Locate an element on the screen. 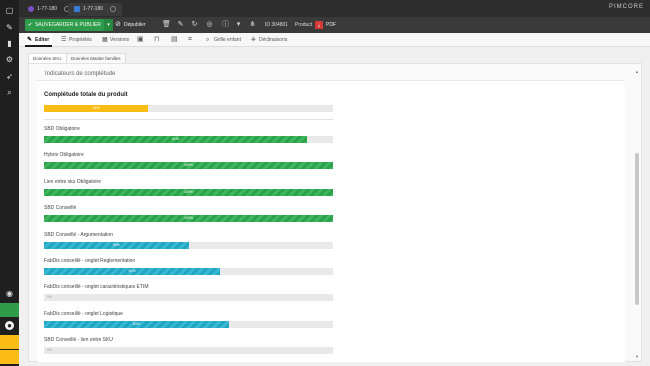 This screenshot has width=650, height=366. divider is located at coordinates (188, 119).